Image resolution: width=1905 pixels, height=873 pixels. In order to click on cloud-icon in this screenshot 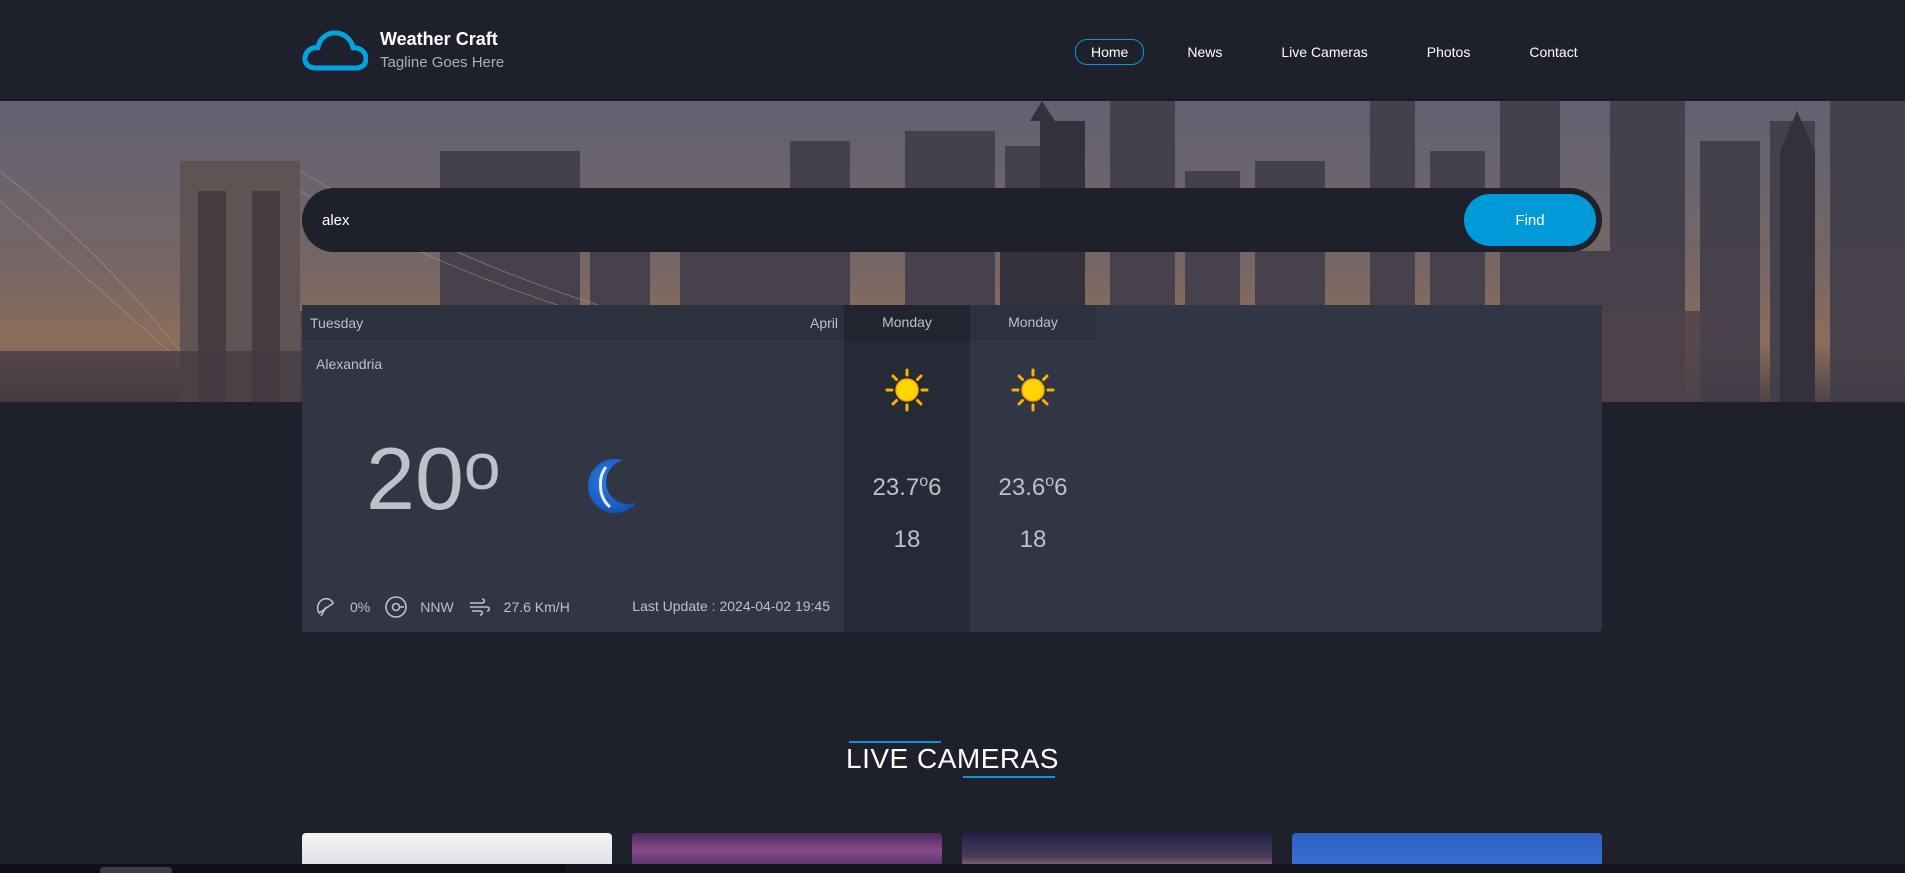, I will do `click(335, 50)`.